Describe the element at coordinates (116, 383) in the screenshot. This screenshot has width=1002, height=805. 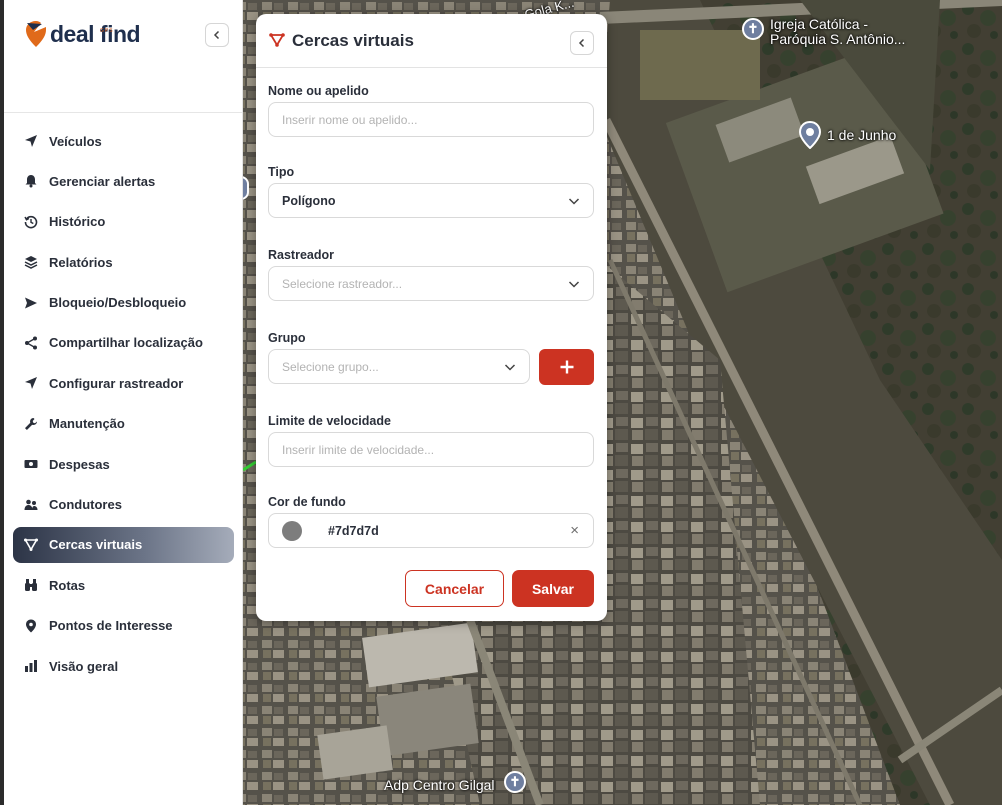
I see `sidebar-item-label: Configurar rastreador` at that location.